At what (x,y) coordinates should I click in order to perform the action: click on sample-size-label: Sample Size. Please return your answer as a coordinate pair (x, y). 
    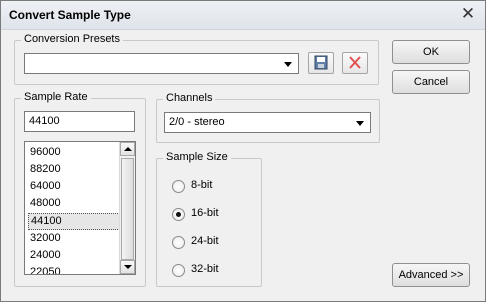
    Looking at the image, I should click on (197, 157).